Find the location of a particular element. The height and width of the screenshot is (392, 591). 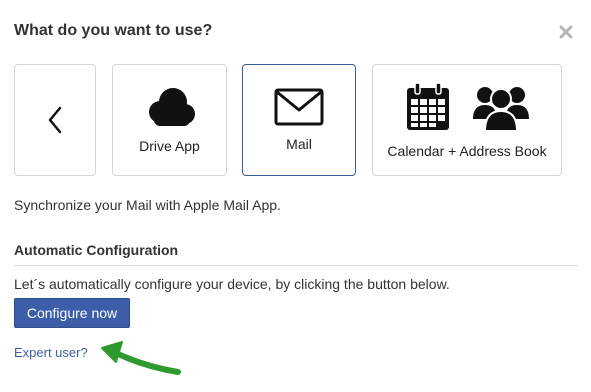

dialog-title: What do you want to use? is located at coordinates (113, 30).